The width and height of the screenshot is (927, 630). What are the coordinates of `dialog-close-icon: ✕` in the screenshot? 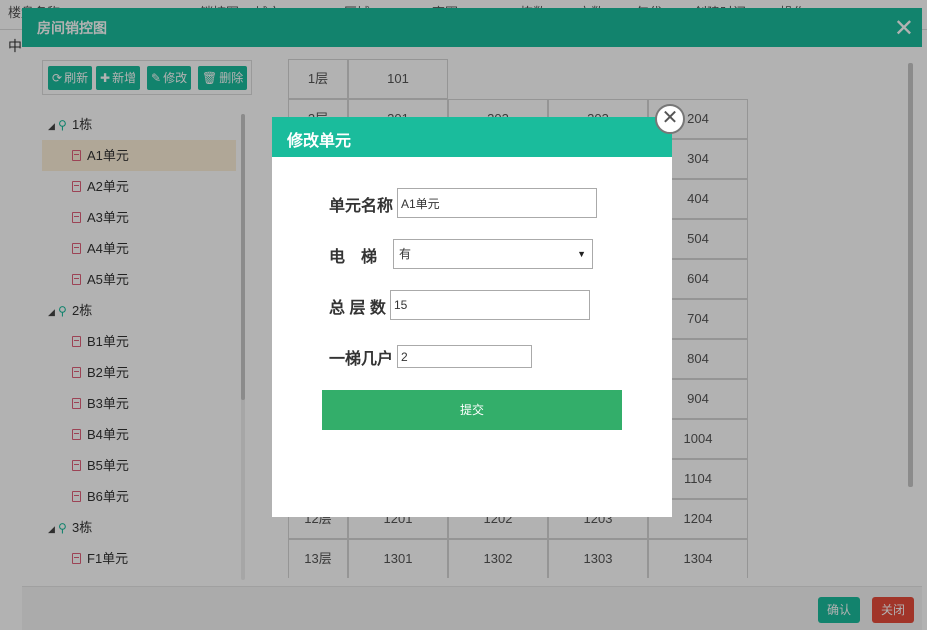 It's located at (670, 119).